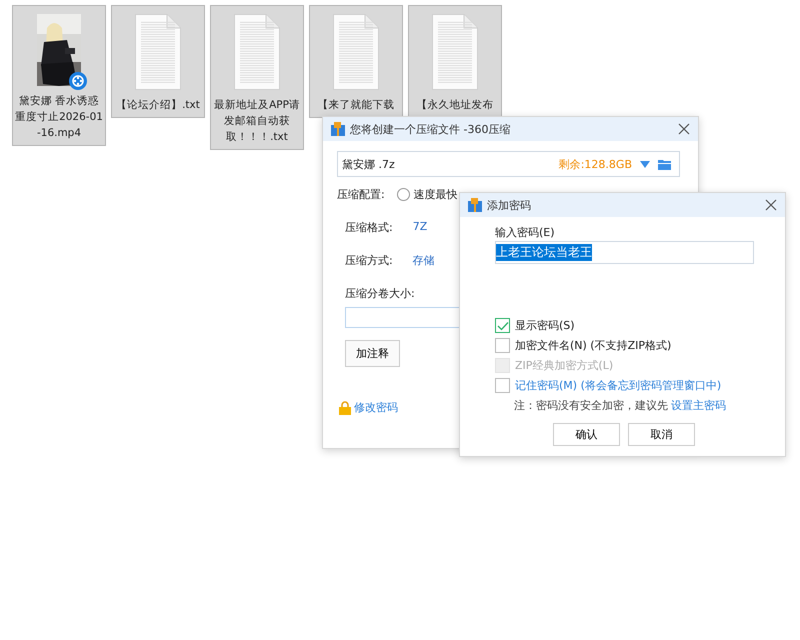 This screenshot has height=640, width=800. What do you see at coordinates (345, 407) in the screenshot?
I see `lock-icon` at bounding box center [345, 407].